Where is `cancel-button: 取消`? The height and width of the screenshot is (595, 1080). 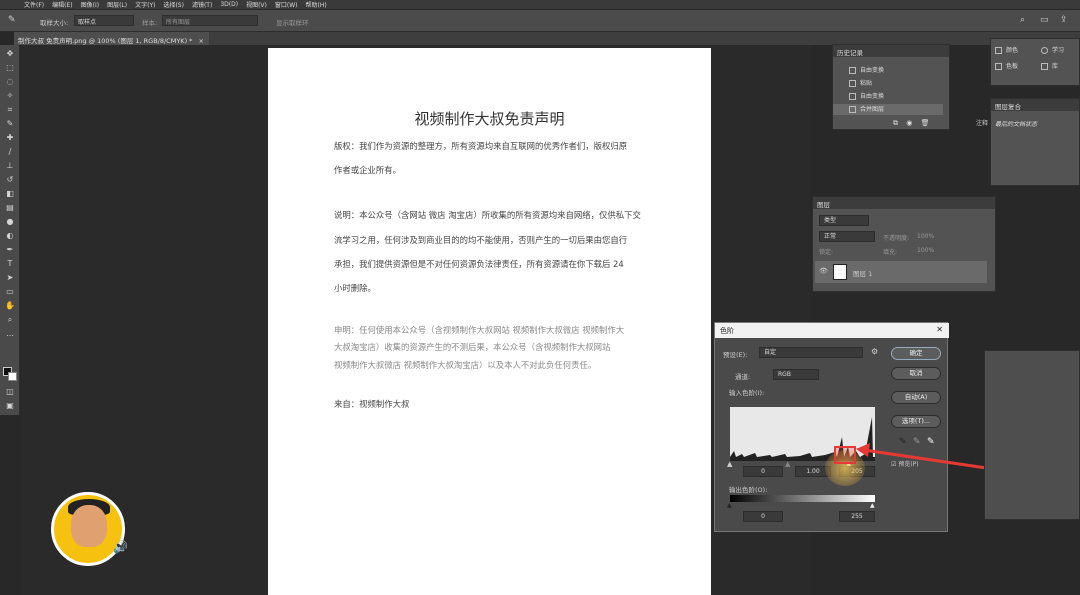
cancel-button: 取消 is located at coordinates (916, 373).